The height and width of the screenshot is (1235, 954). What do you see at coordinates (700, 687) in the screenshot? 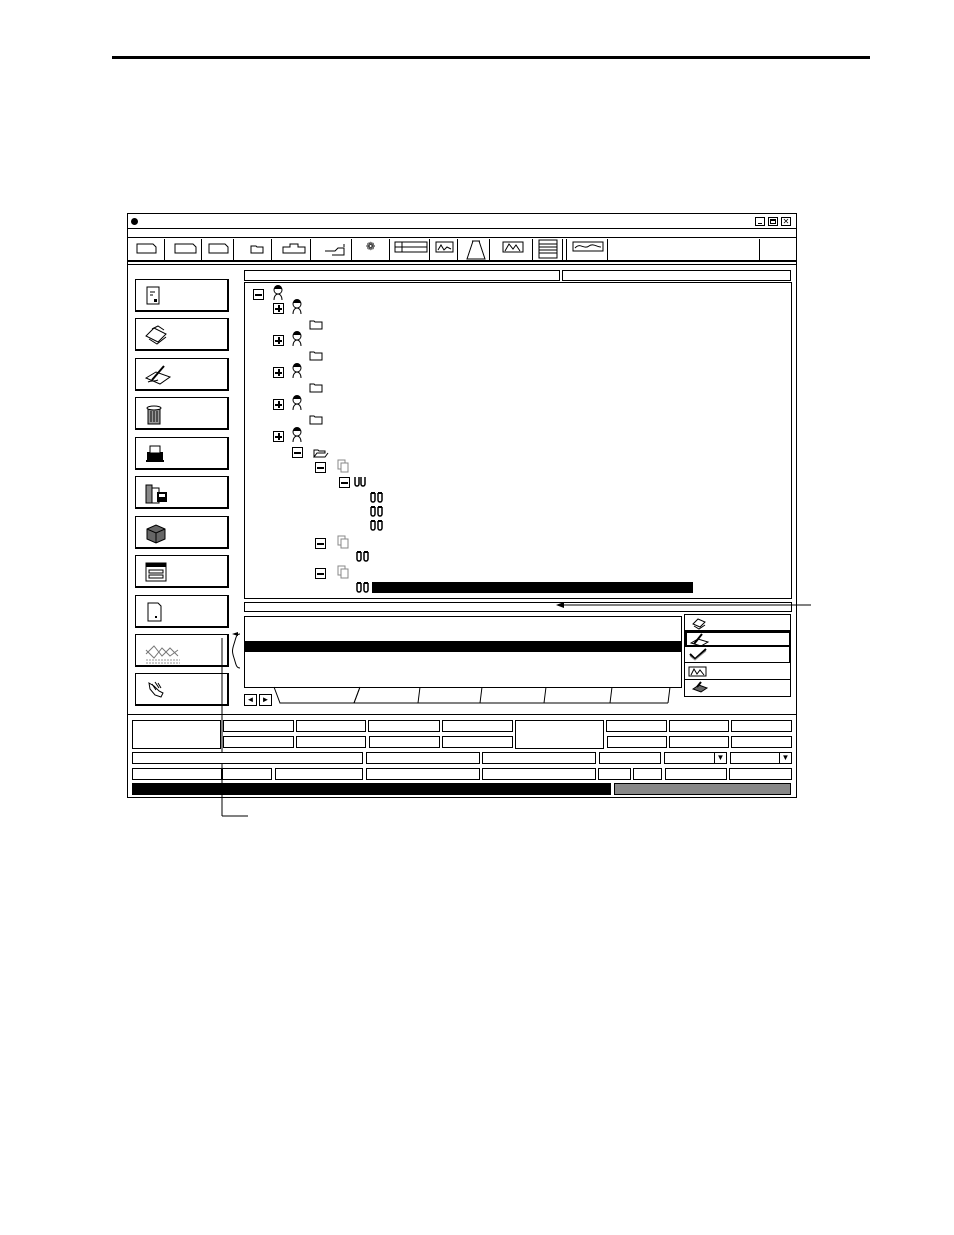
I see `stamp-icon` at bounding box center [700, 687].